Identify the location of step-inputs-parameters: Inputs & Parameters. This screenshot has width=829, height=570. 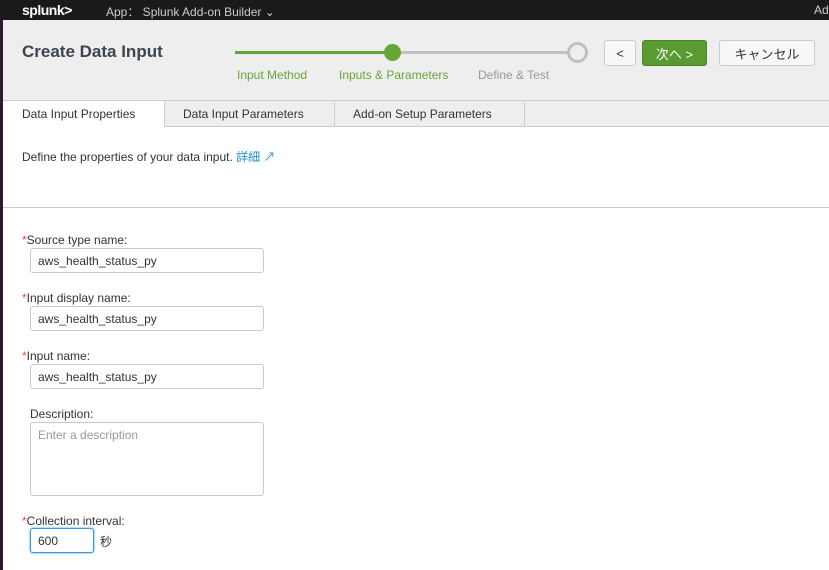
(394, 75).